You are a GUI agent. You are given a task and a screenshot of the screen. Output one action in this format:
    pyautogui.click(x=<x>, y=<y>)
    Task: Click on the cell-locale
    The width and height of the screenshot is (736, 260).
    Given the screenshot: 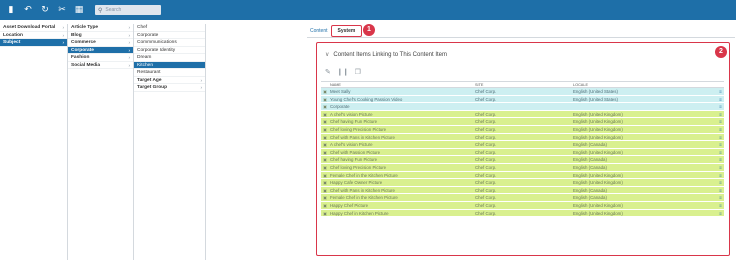 What is the action you would take?
    pyautogui.click(x=645, y=106)
    